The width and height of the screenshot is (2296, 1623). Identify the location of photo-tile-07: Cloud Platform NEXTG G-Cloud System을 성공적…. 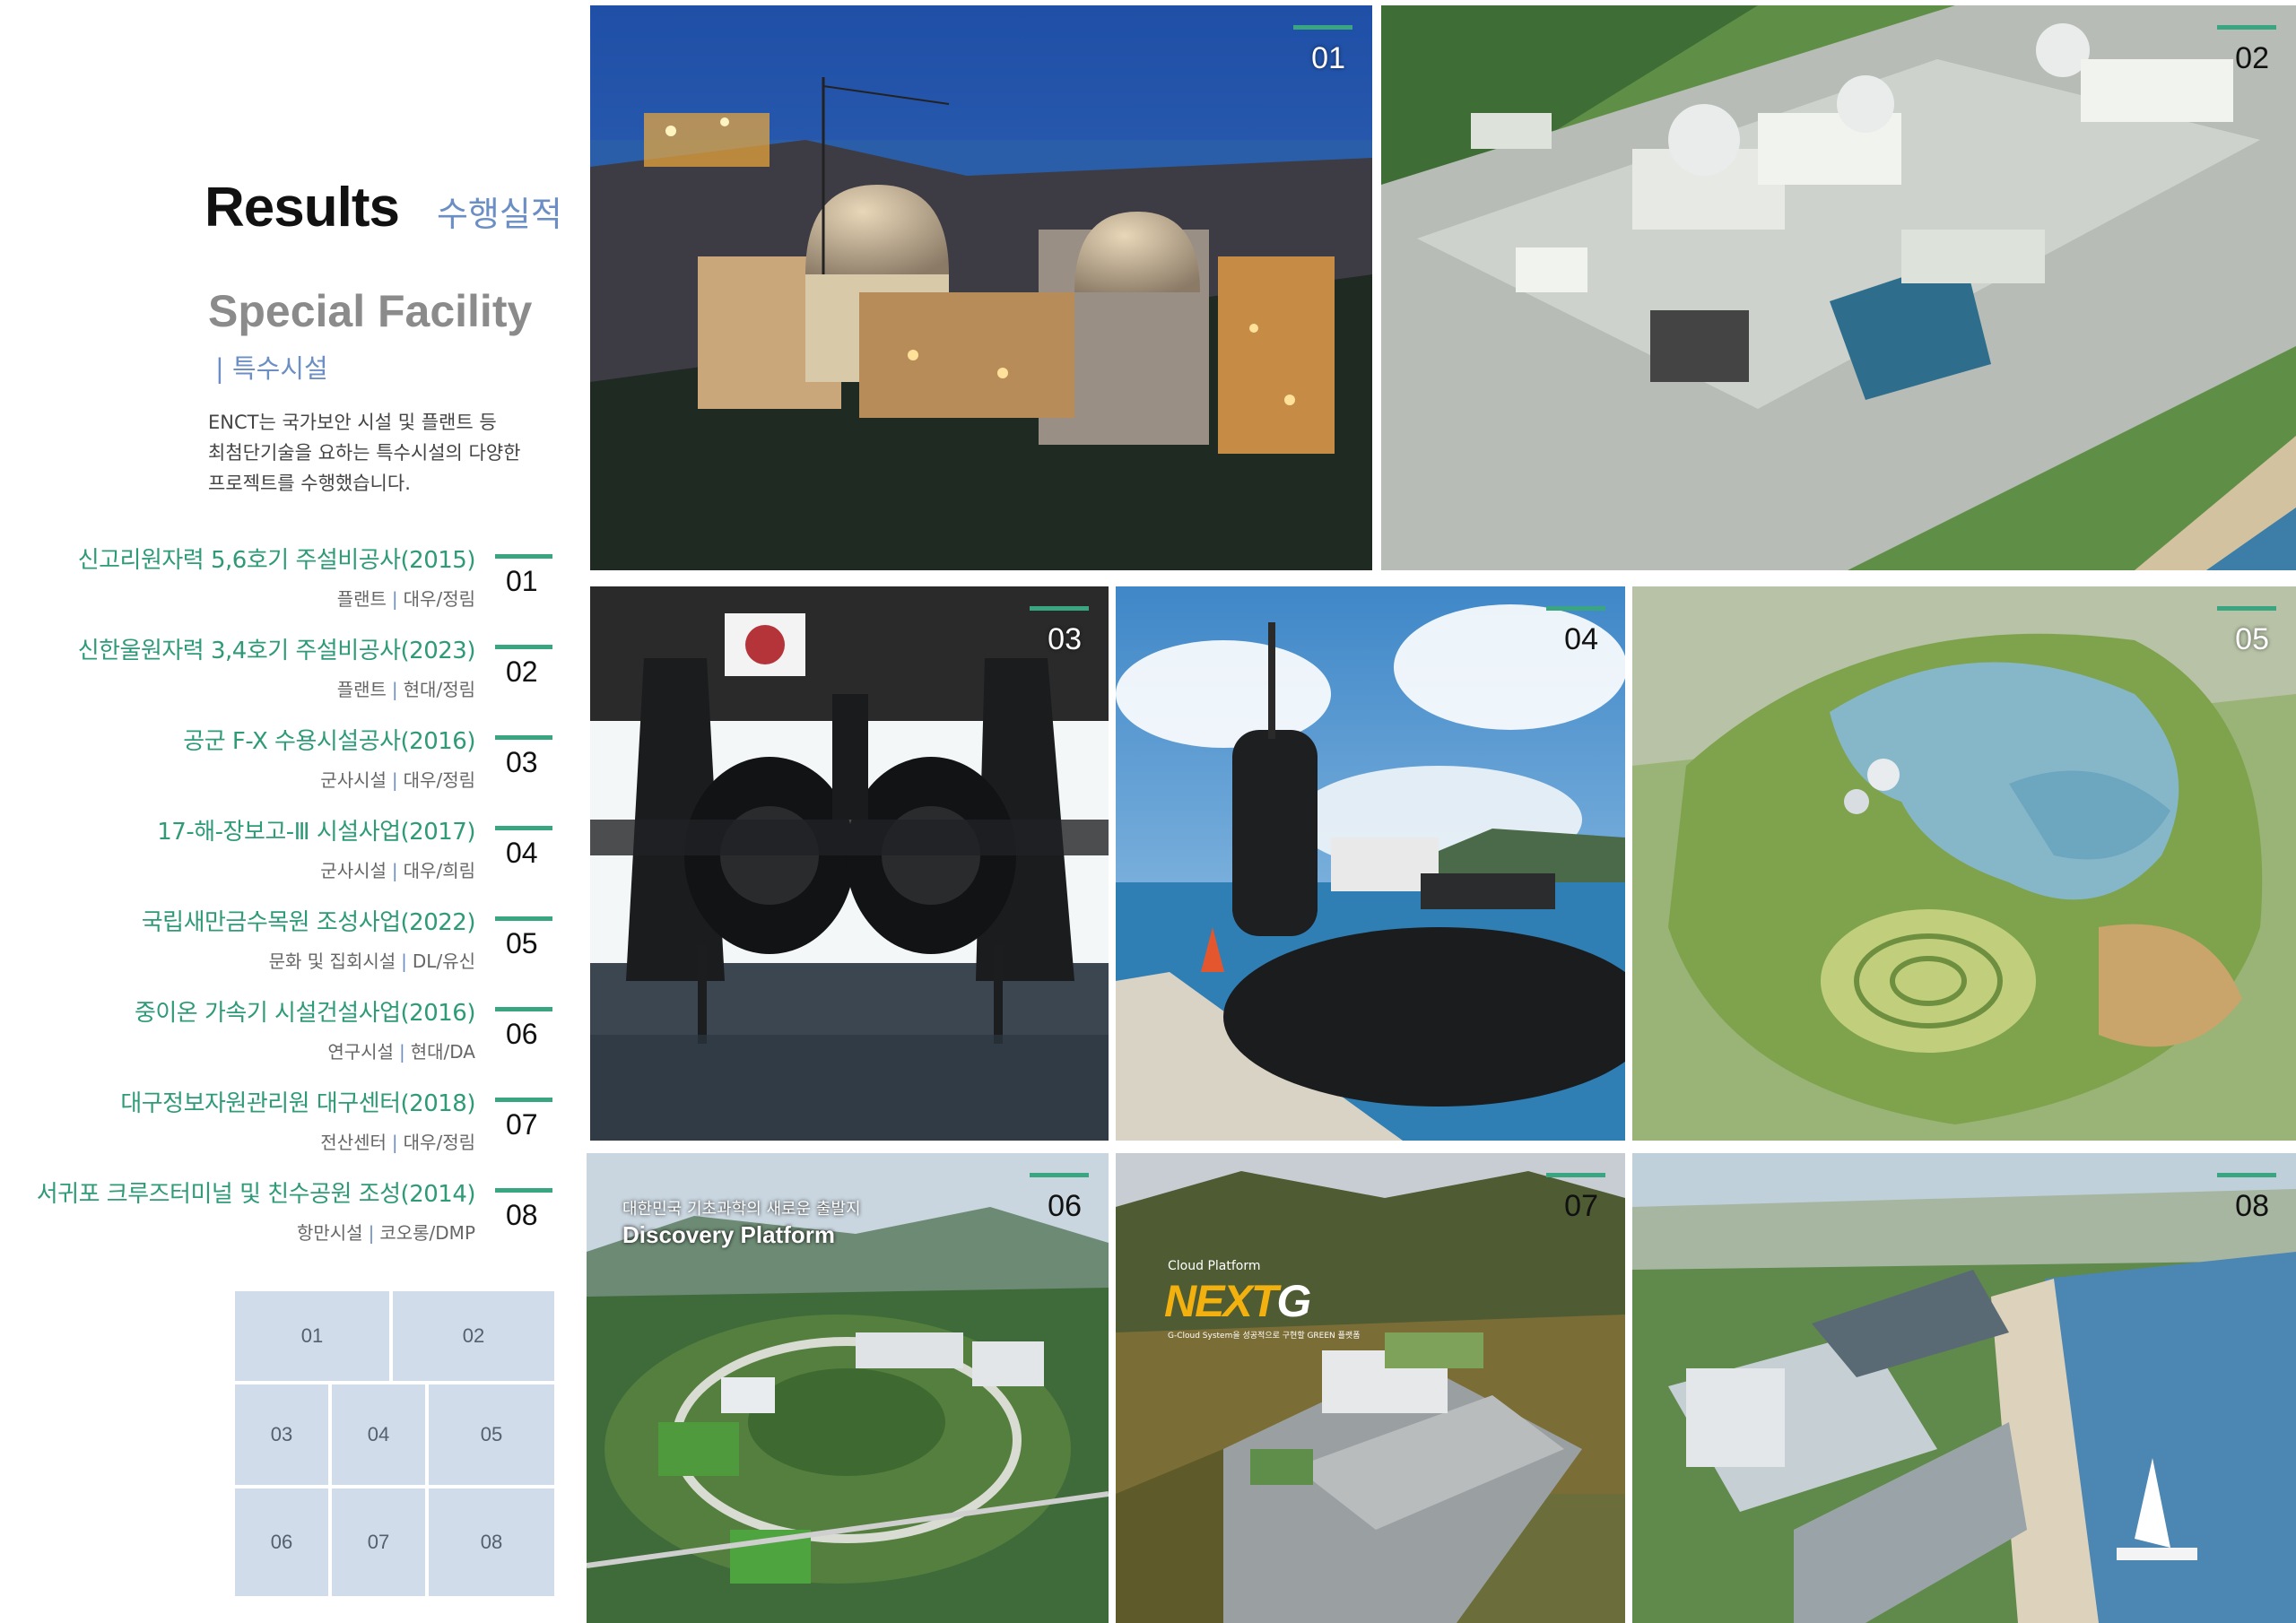
(1370, 1388).